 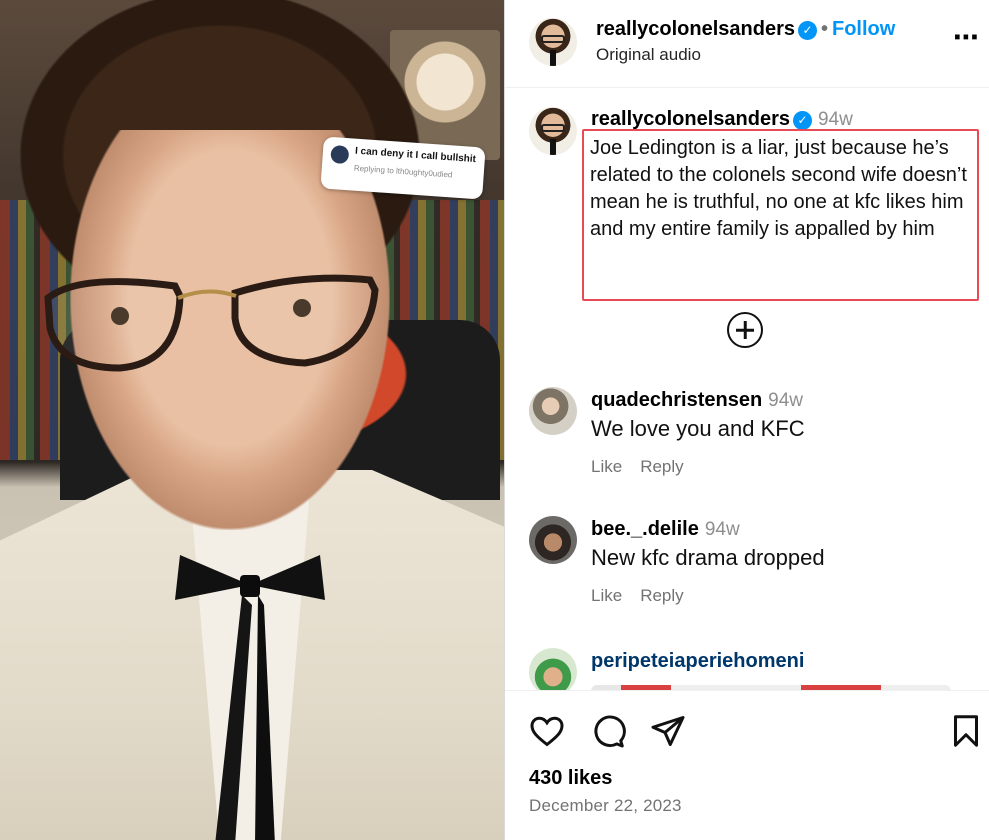 I want to click on comment-icon, so click(x=608, y=731).